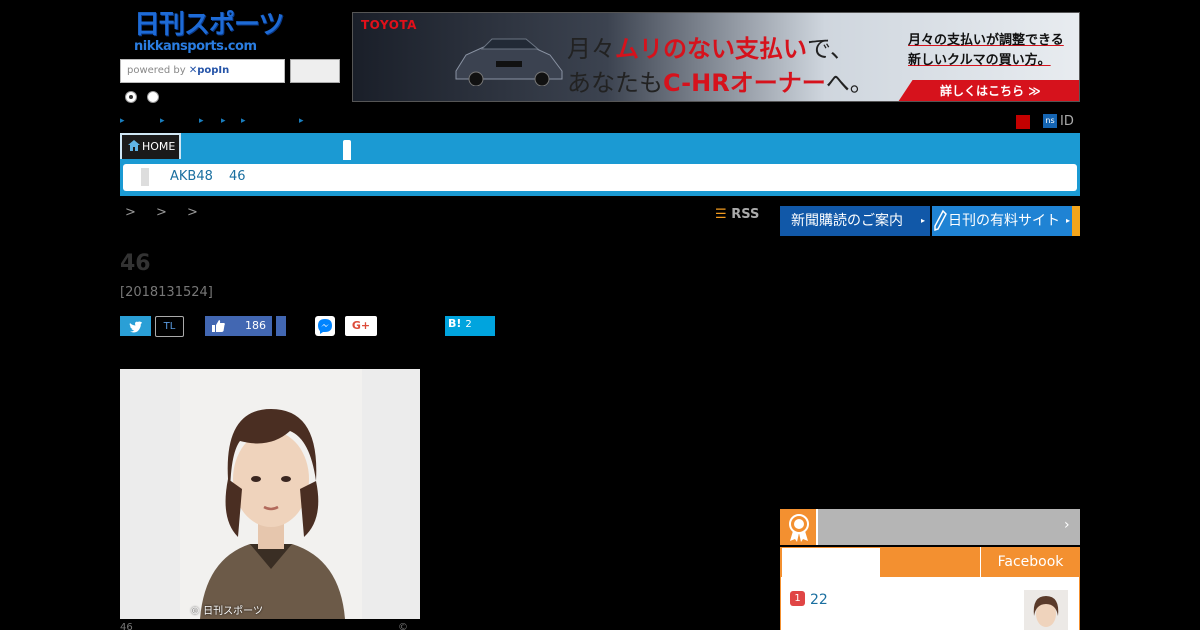  I want to click on portrait-image, so click(271, 494).